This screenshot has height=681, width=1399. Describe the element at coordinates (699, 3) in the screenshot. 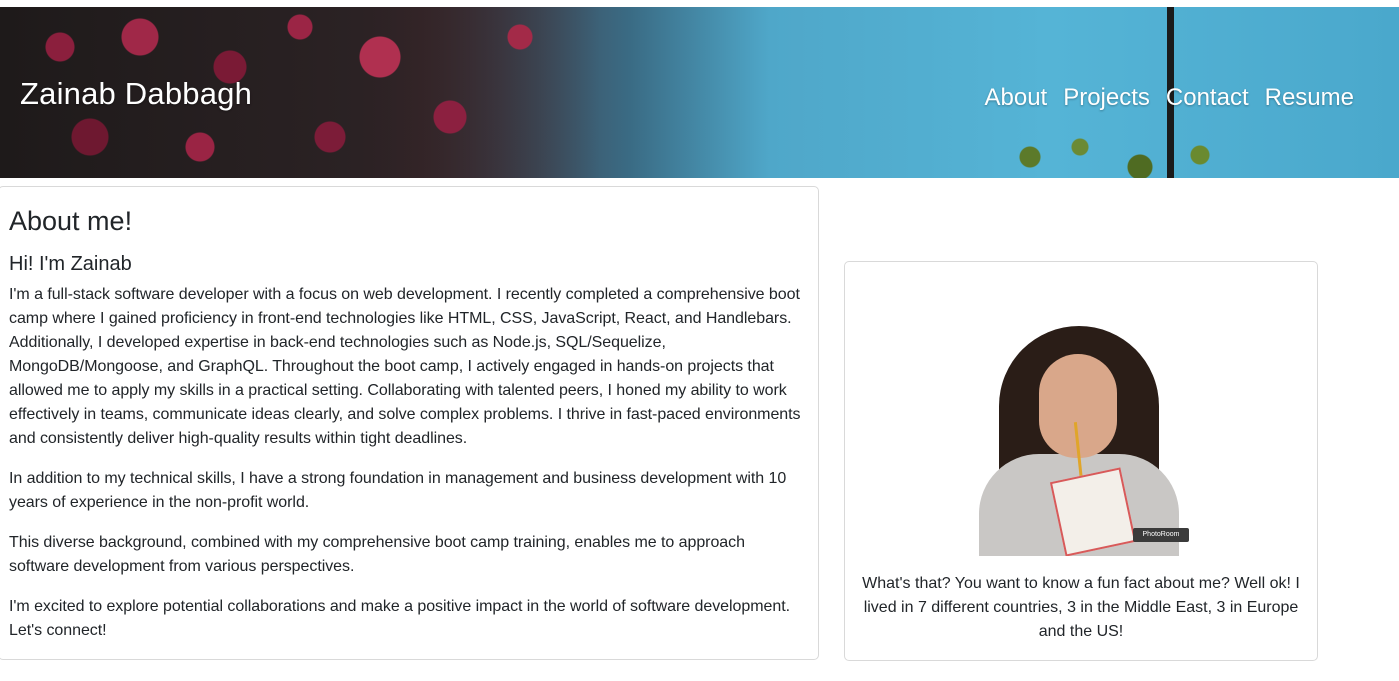

I see `top-strip` at that location.